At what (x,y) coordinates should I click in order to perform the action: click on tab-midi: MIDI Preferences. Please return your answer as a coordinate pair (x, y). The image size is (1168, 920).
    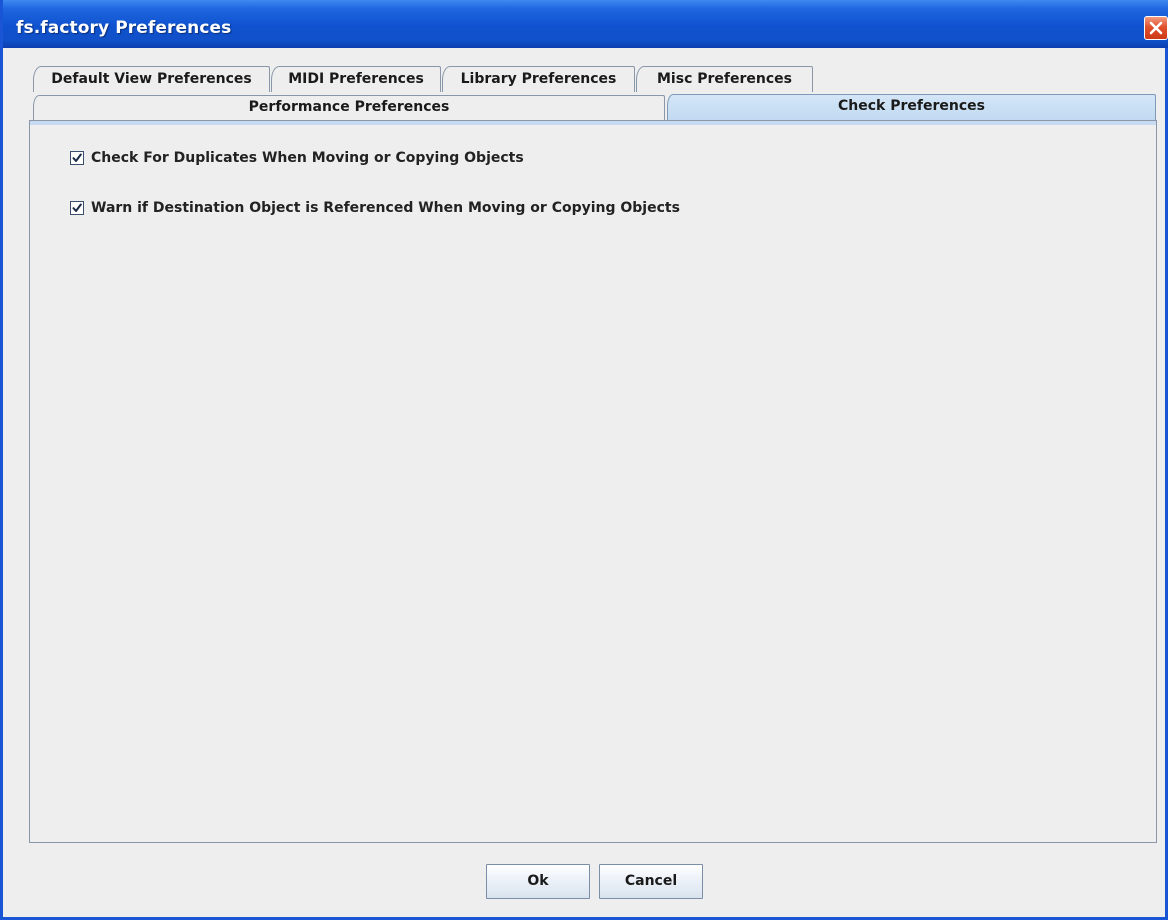
    Looking at the image, I should click on (356, 79).